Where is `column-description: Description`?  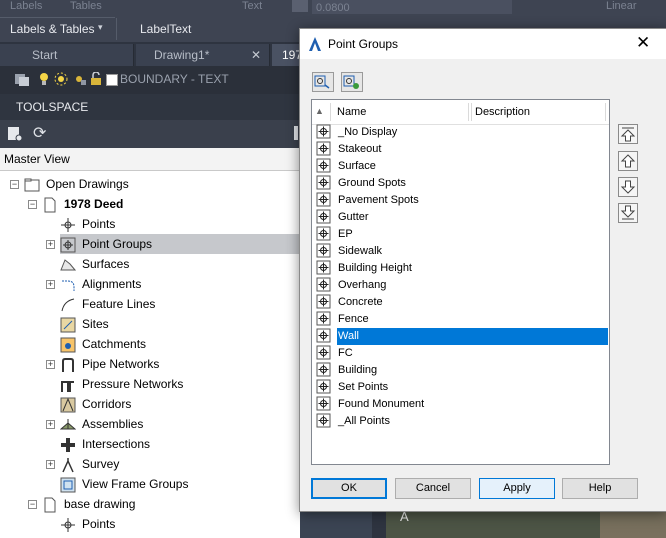 column-description: Description is located at coordinates (502, 112).